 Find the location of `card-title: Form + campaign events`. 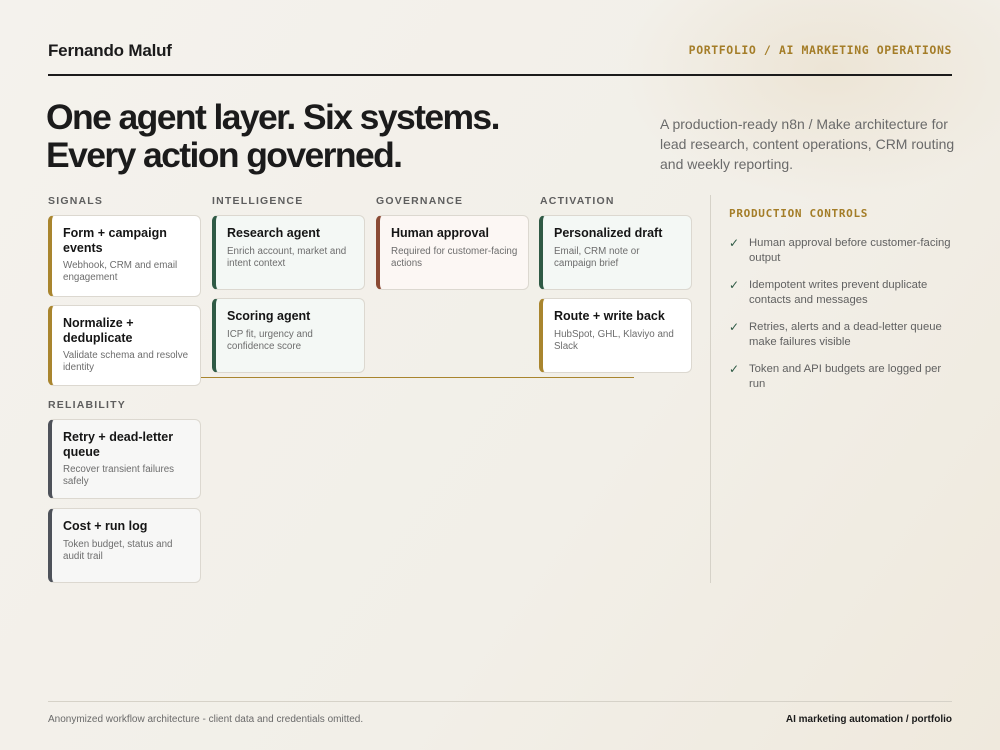

card-title: Form + campaign events is located at coordinates (115, 240).